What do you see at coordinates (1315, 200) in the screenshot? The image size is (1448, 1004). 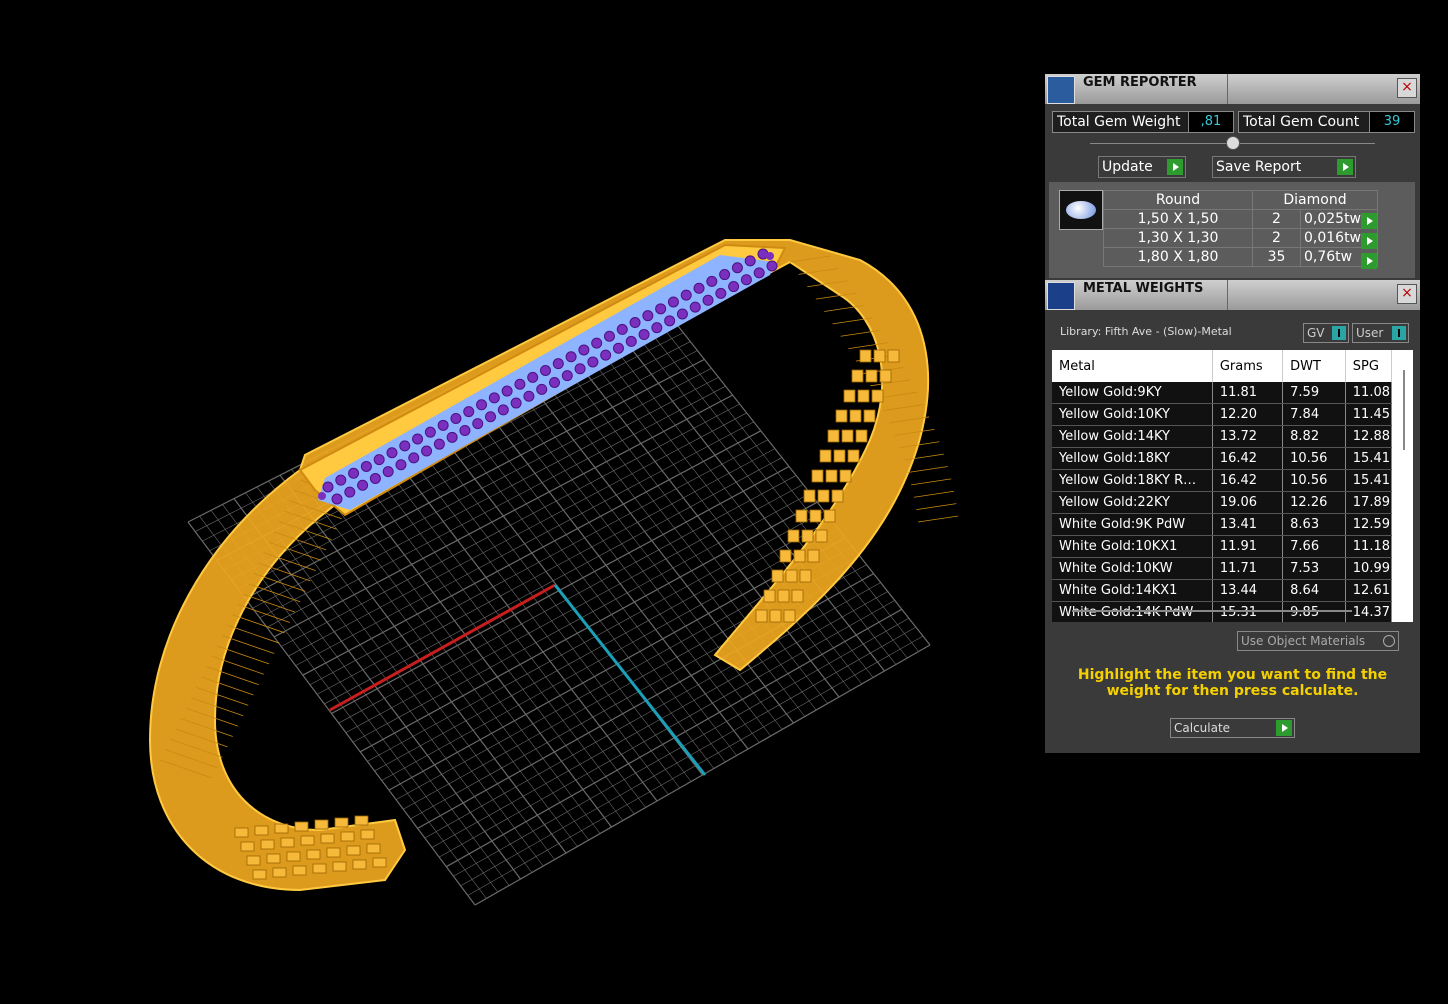 I see `gem-type-header: Diamond` at bounding box center [1315, 200].